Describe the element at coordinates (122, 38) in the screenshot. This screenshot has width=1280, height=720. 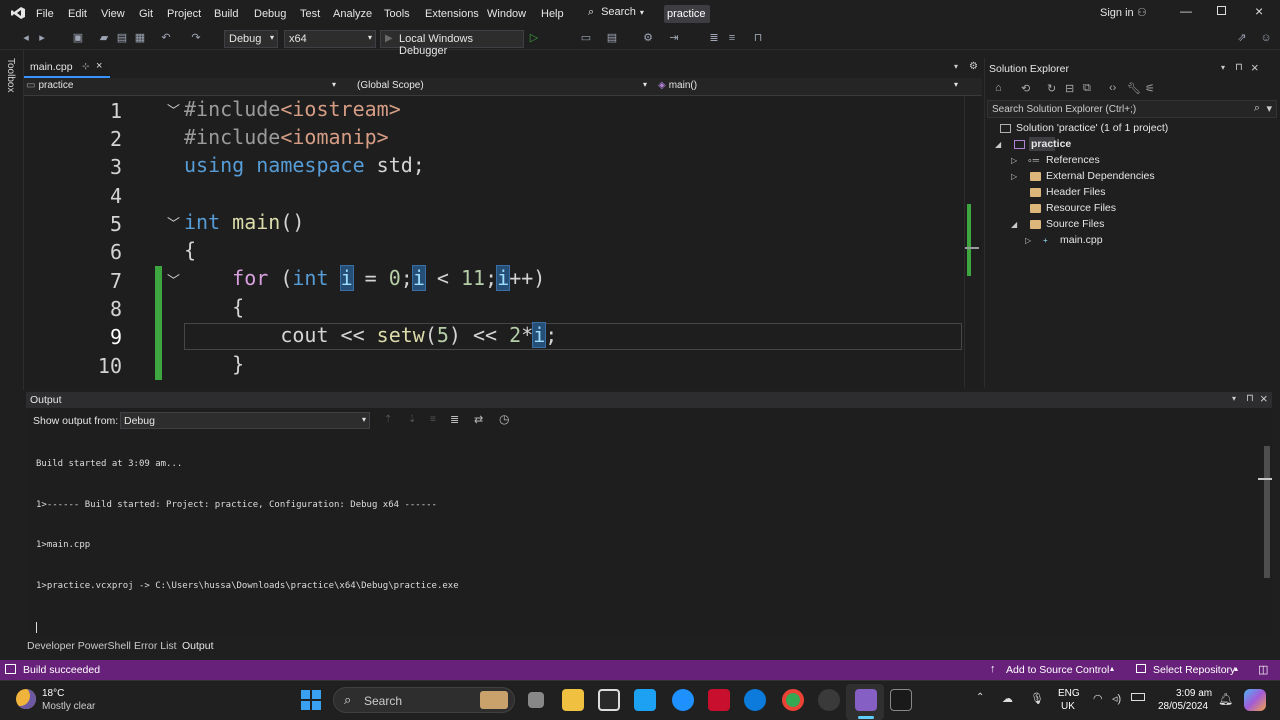
I see `save-icon: ▤` at that location.